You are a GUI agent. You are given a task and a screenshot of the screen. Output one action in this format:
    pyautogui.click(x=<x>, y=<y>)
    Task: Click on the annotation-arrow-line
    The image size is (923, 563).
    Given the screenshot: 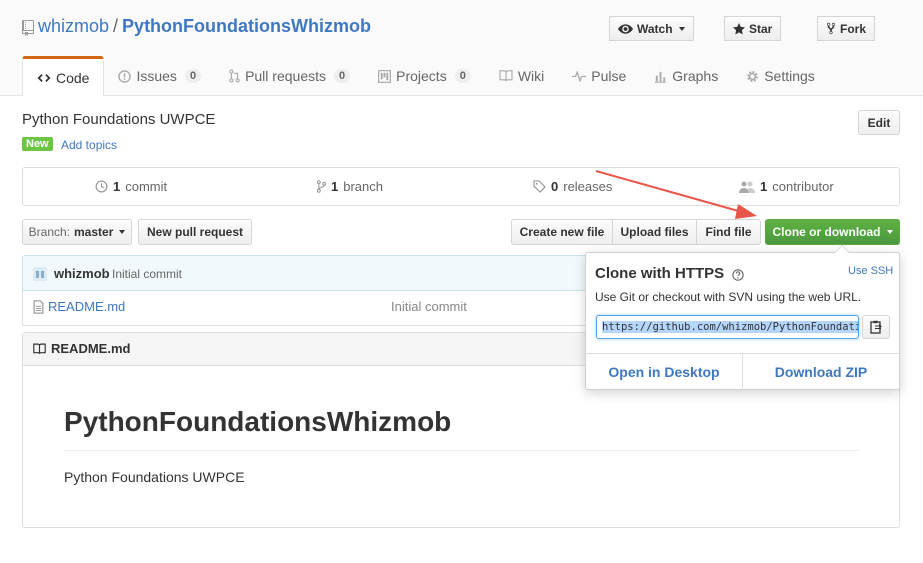 What is the action you would take?
    pyautogui.click(x=669, y=191)
    